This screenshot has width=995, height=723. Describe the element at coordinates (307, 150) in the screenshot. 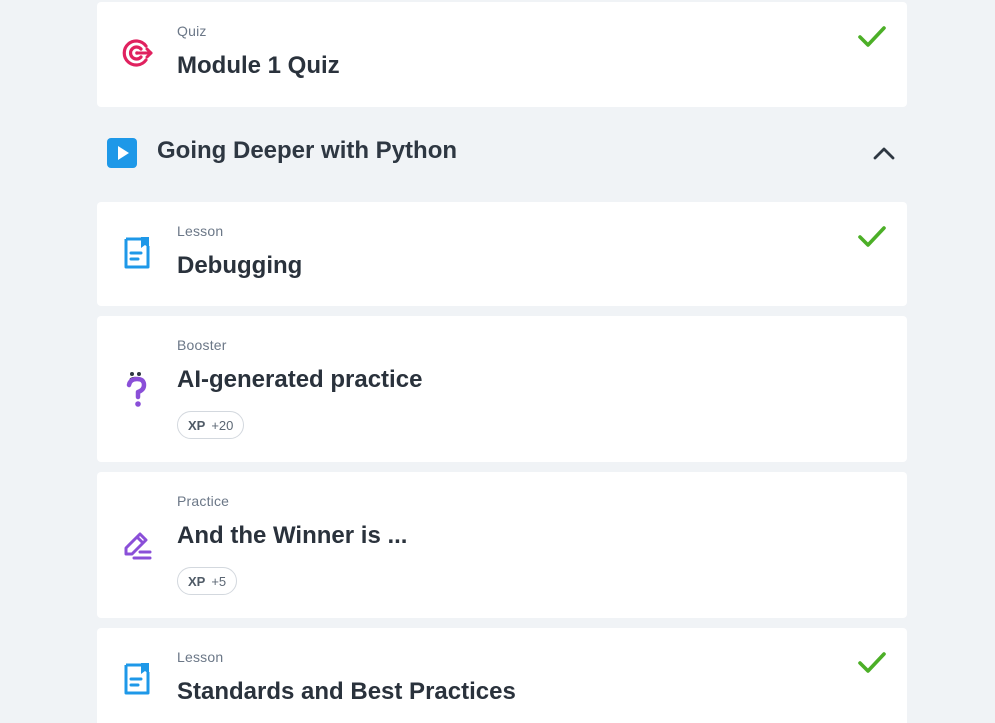

I see `section-title: Going Deeper with Python` at that location.